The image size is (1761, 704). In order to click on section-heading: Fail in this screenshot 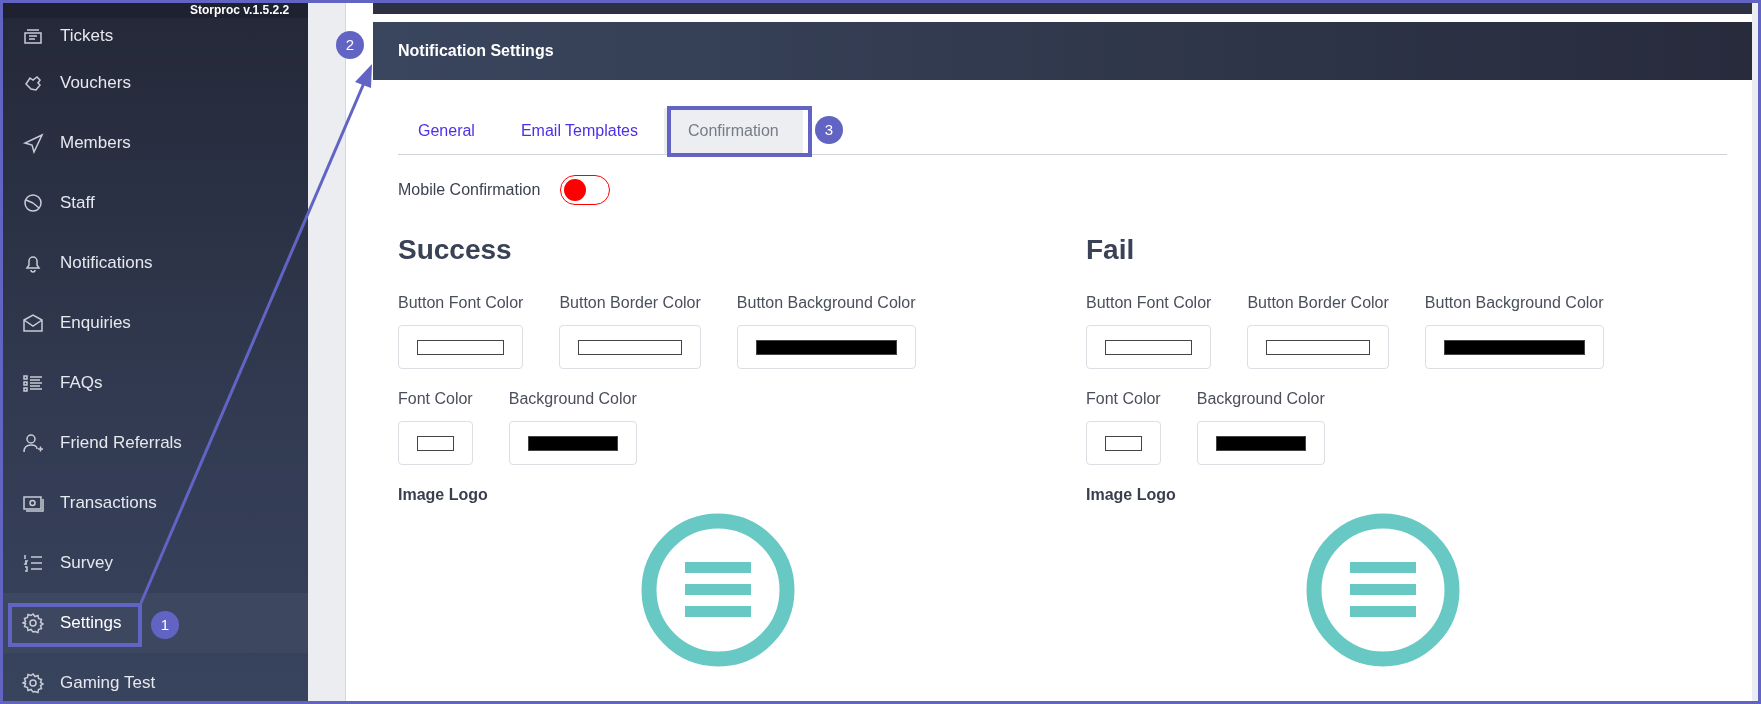, I will do `click(1111, 250)`.